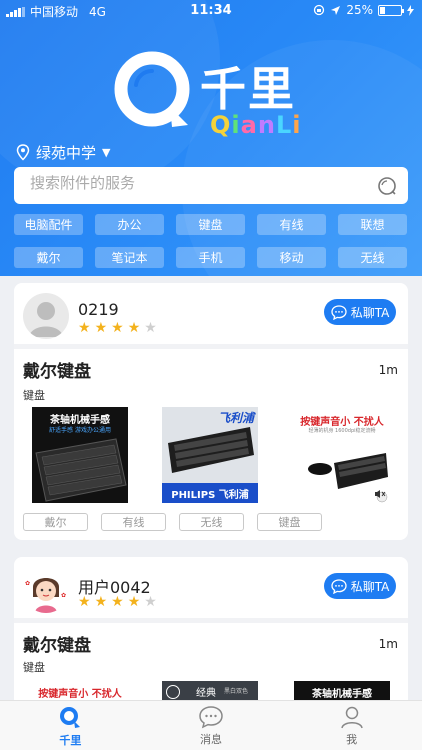  Describe the element at coordinates (211, 241) in the screenshot. I see `category-tags: 电脑配件 办公 键盘 有线 联想戴尔 笔记本 手机 移动 无线` at that location.